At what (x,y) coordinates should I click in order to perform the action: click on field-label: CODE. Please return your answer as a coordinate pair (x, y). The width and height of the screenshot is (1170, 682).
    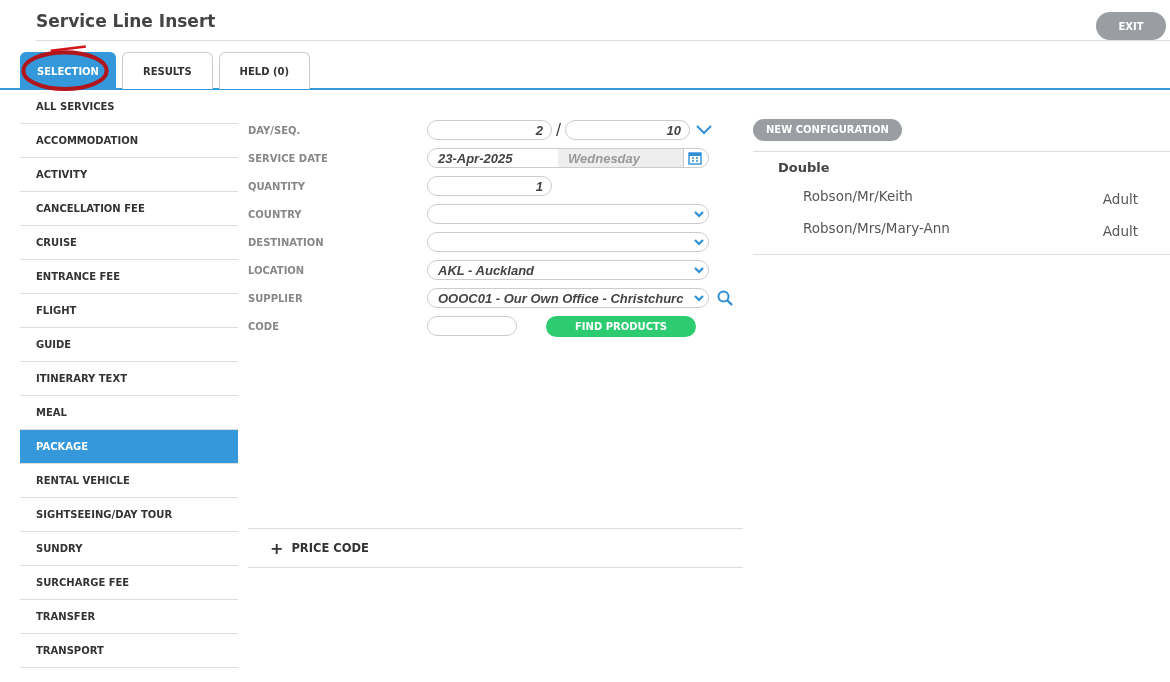
    Looking at the image, I should click on (264, 326).